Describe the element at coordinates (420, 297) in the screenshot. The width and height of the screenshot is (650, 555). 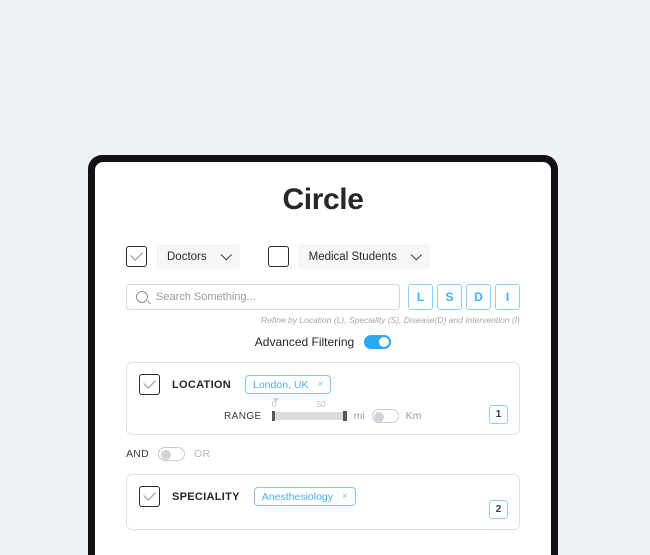
I see `refine-button-location: L` at that location.